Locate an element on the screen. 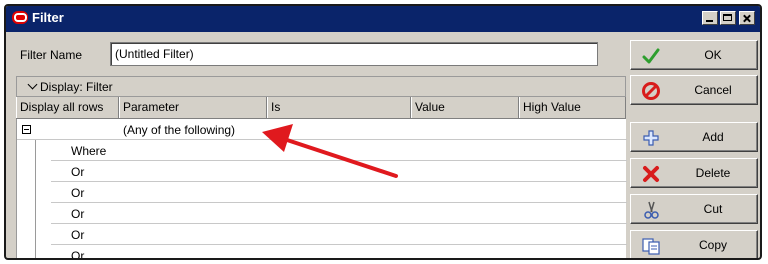 The height and width of the screenshot is (264, 768). condition-label: Where is located at coordinates (89, 151).